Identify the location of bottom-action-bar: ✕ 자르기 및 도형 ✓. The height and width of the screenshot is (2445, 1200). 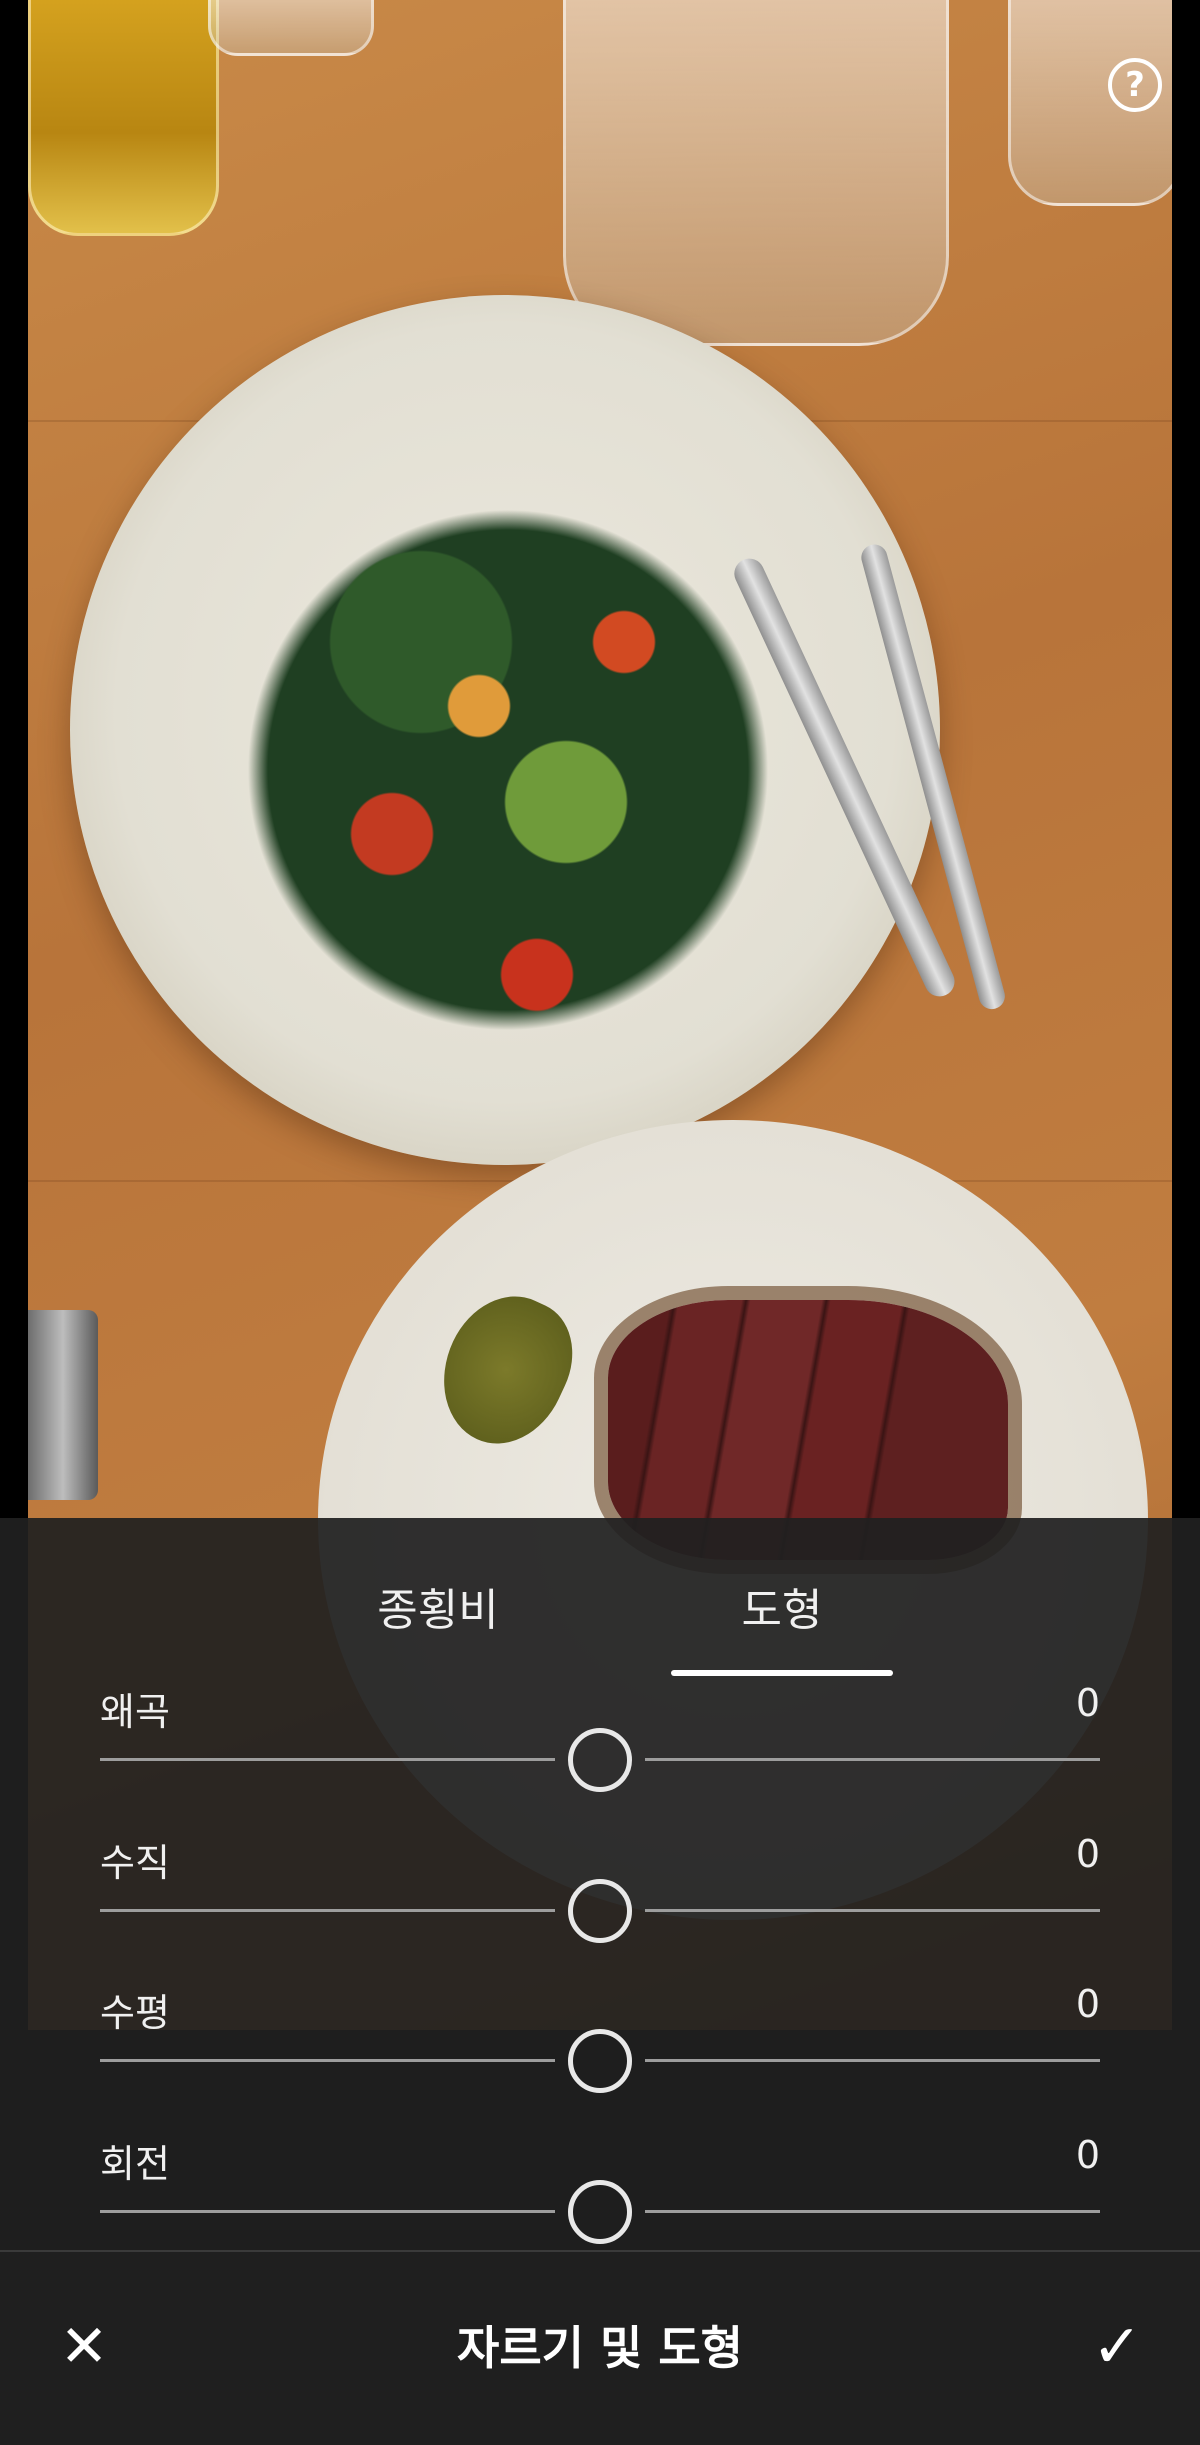
(600, 2347).